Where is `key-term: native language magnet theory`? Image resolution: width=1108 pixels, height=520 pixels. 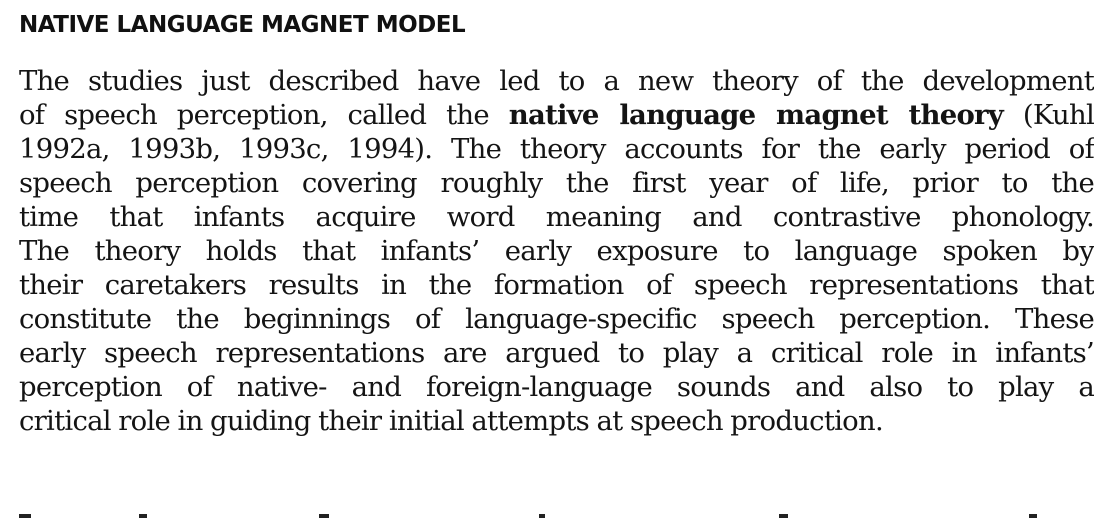
key-term: native language magnet theory is located at coordinates (756, 115).